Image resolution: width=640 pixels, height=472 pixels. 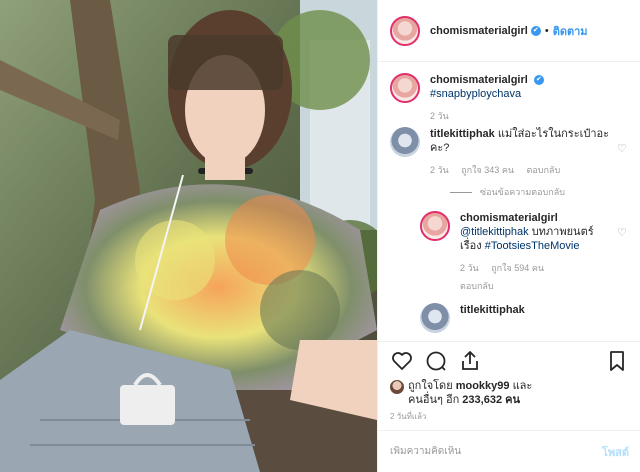 I want to click on reply-hashtag: #TootsiesTheMovie, so click(x=532, y=246).